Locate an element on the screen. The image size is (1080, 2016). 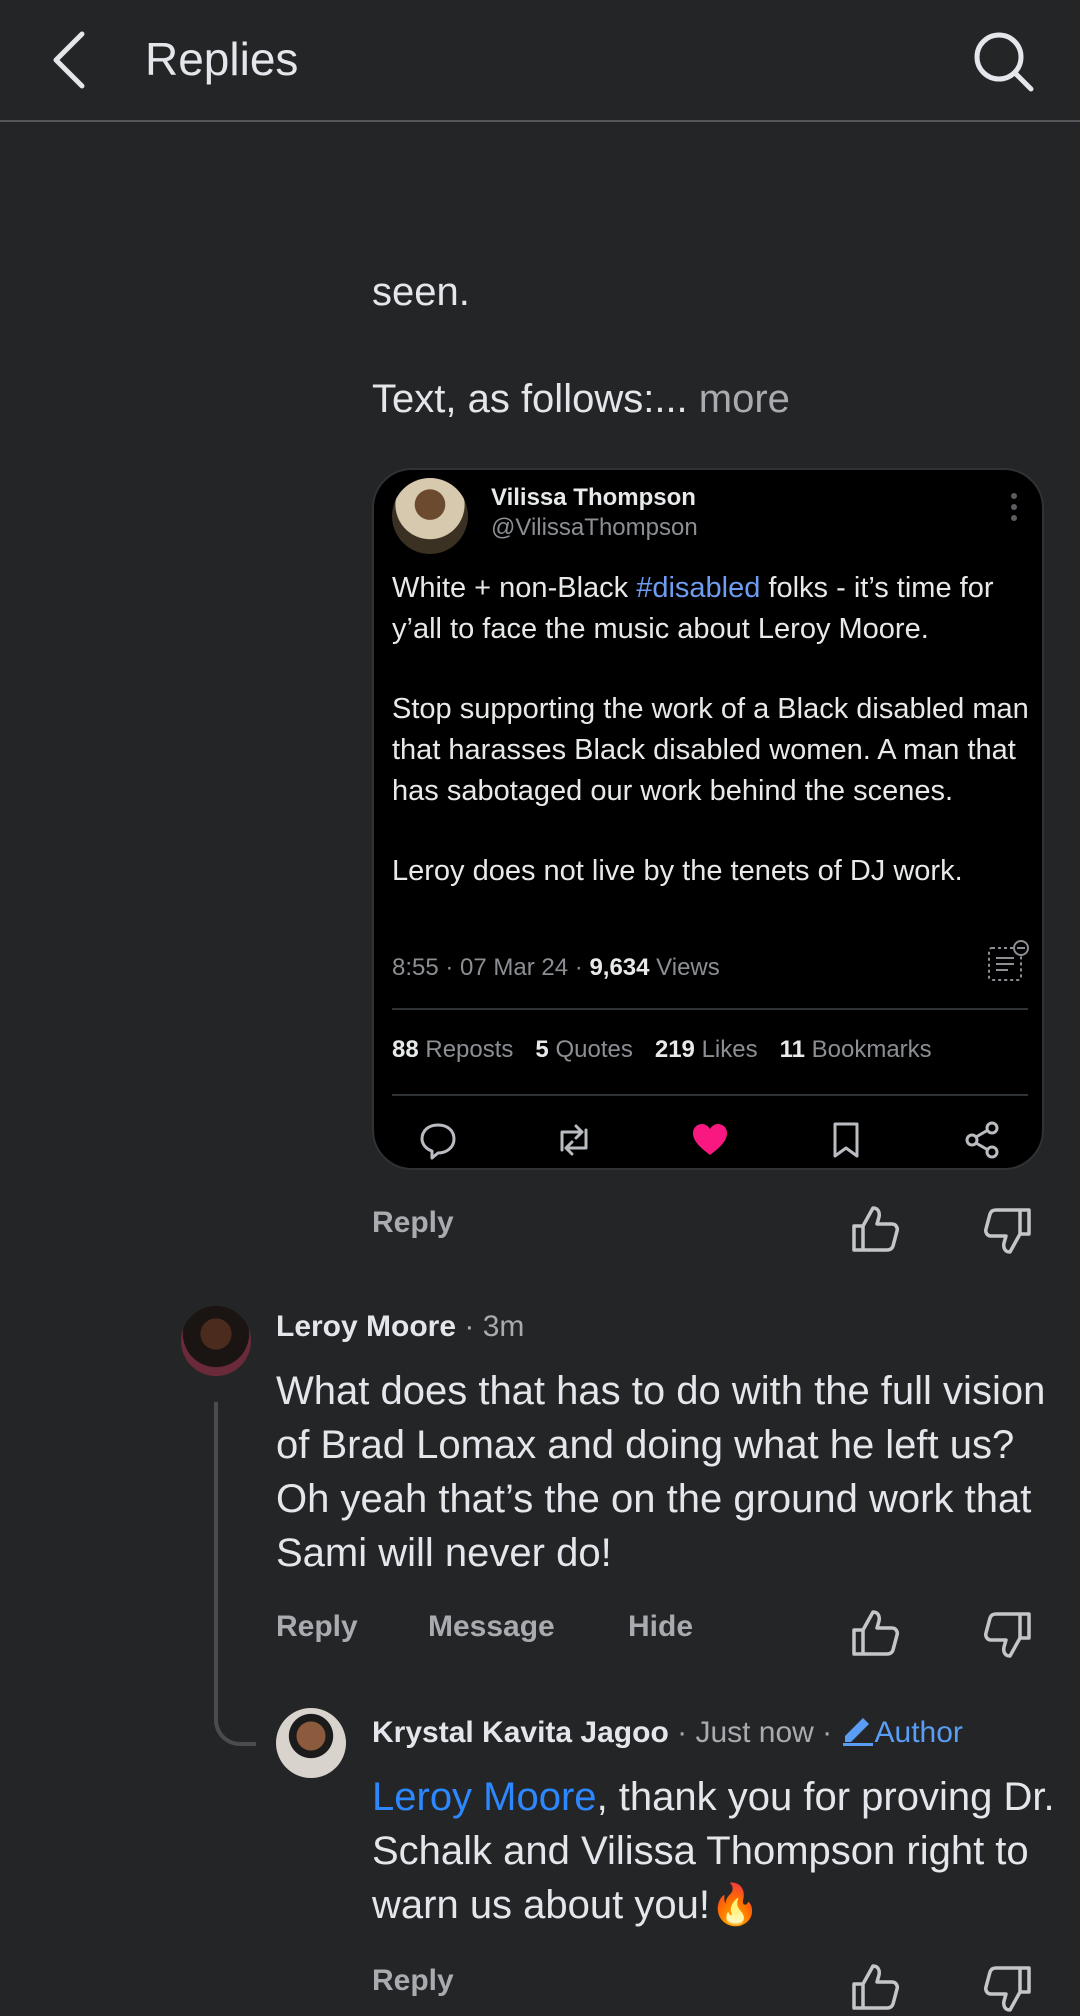
embed-author-avatar is located at coordinates (430, 516).